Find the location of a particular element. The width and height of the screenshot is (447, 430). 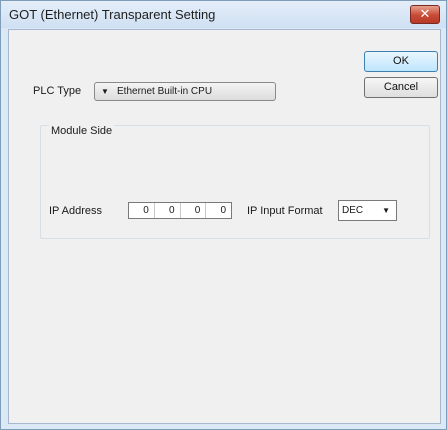

ip-octet-2: 0 is located at coordinates (168, 210).